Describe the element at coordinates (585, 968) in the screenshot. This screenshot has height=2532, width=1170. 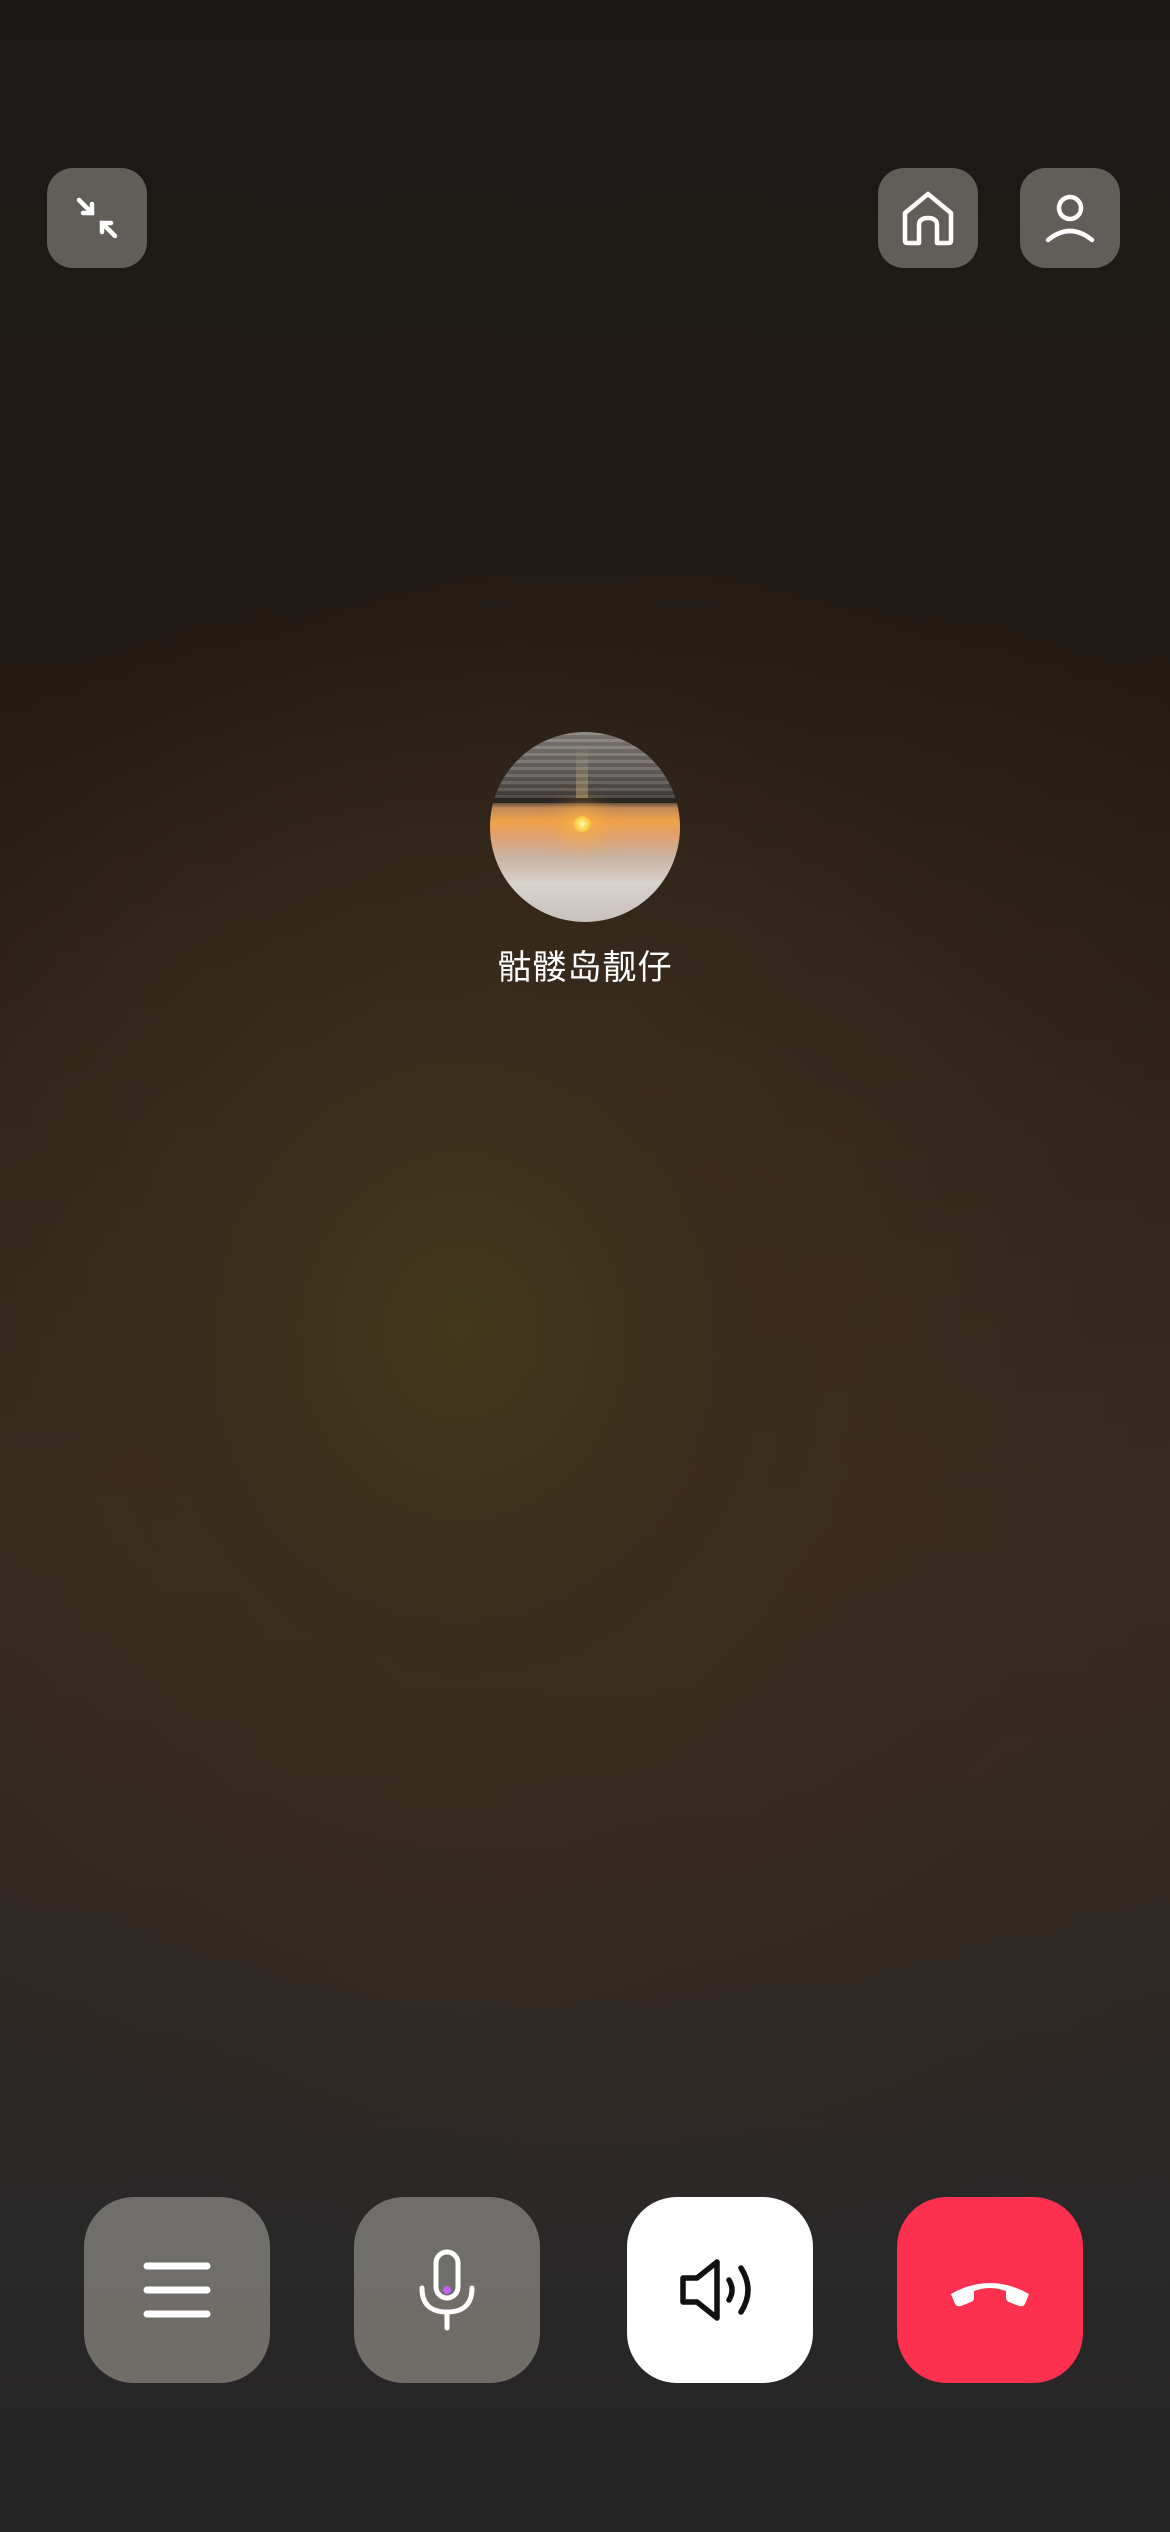
I see `caller-name: 骷髅岛靓仔` at that location.